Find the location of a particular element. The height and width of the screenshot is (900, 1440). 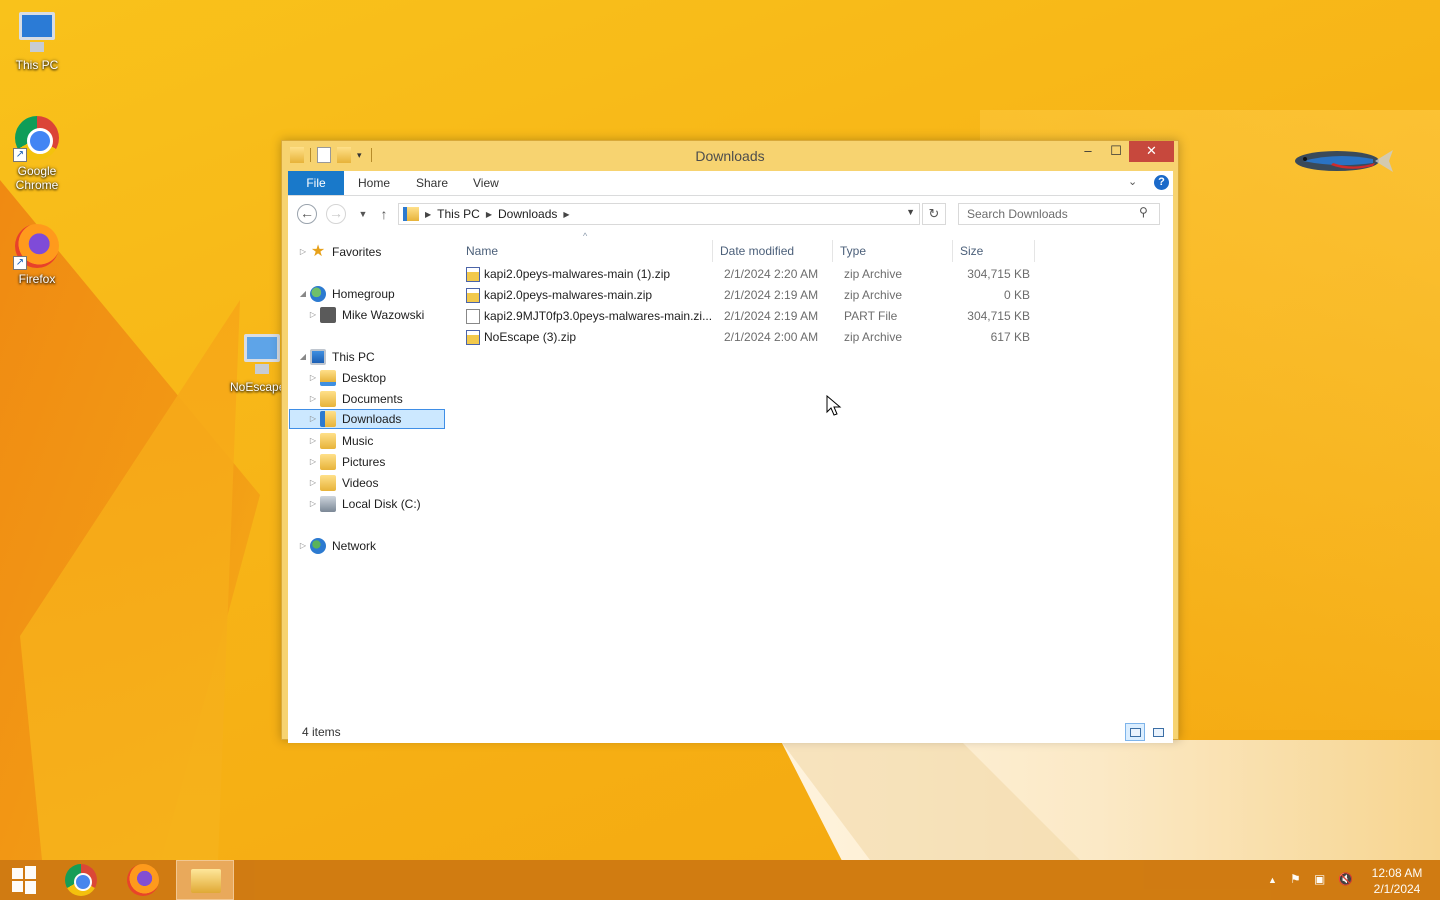

tree-item-local-disk: ▷ Local Disk (C:) is located at coordinates (364, 504).